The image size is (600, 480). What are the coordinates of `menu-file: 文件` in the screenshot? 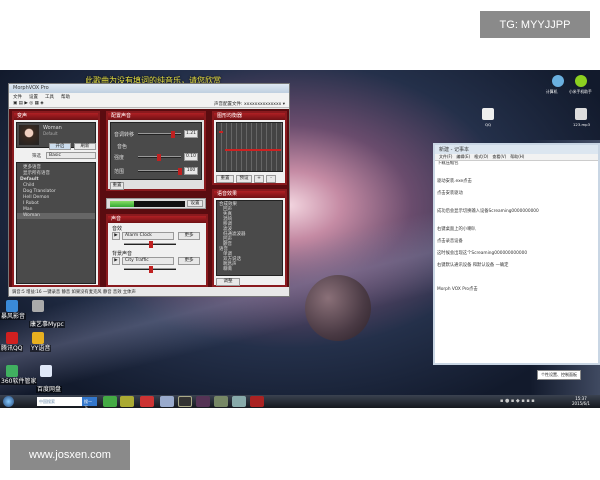 It's located at (17, 97).